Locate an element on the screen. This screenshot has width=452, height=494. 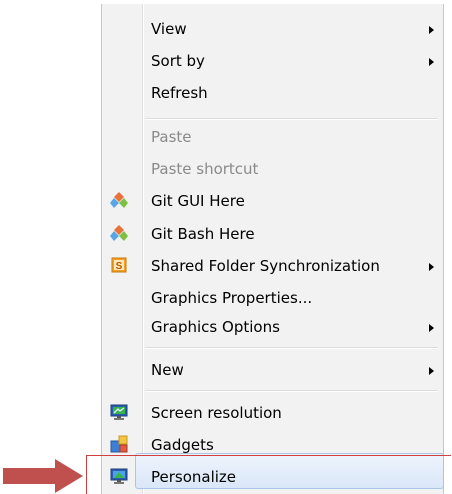
menu-item-graphics-options: Graphics Options is located at coordinates (272, 326).